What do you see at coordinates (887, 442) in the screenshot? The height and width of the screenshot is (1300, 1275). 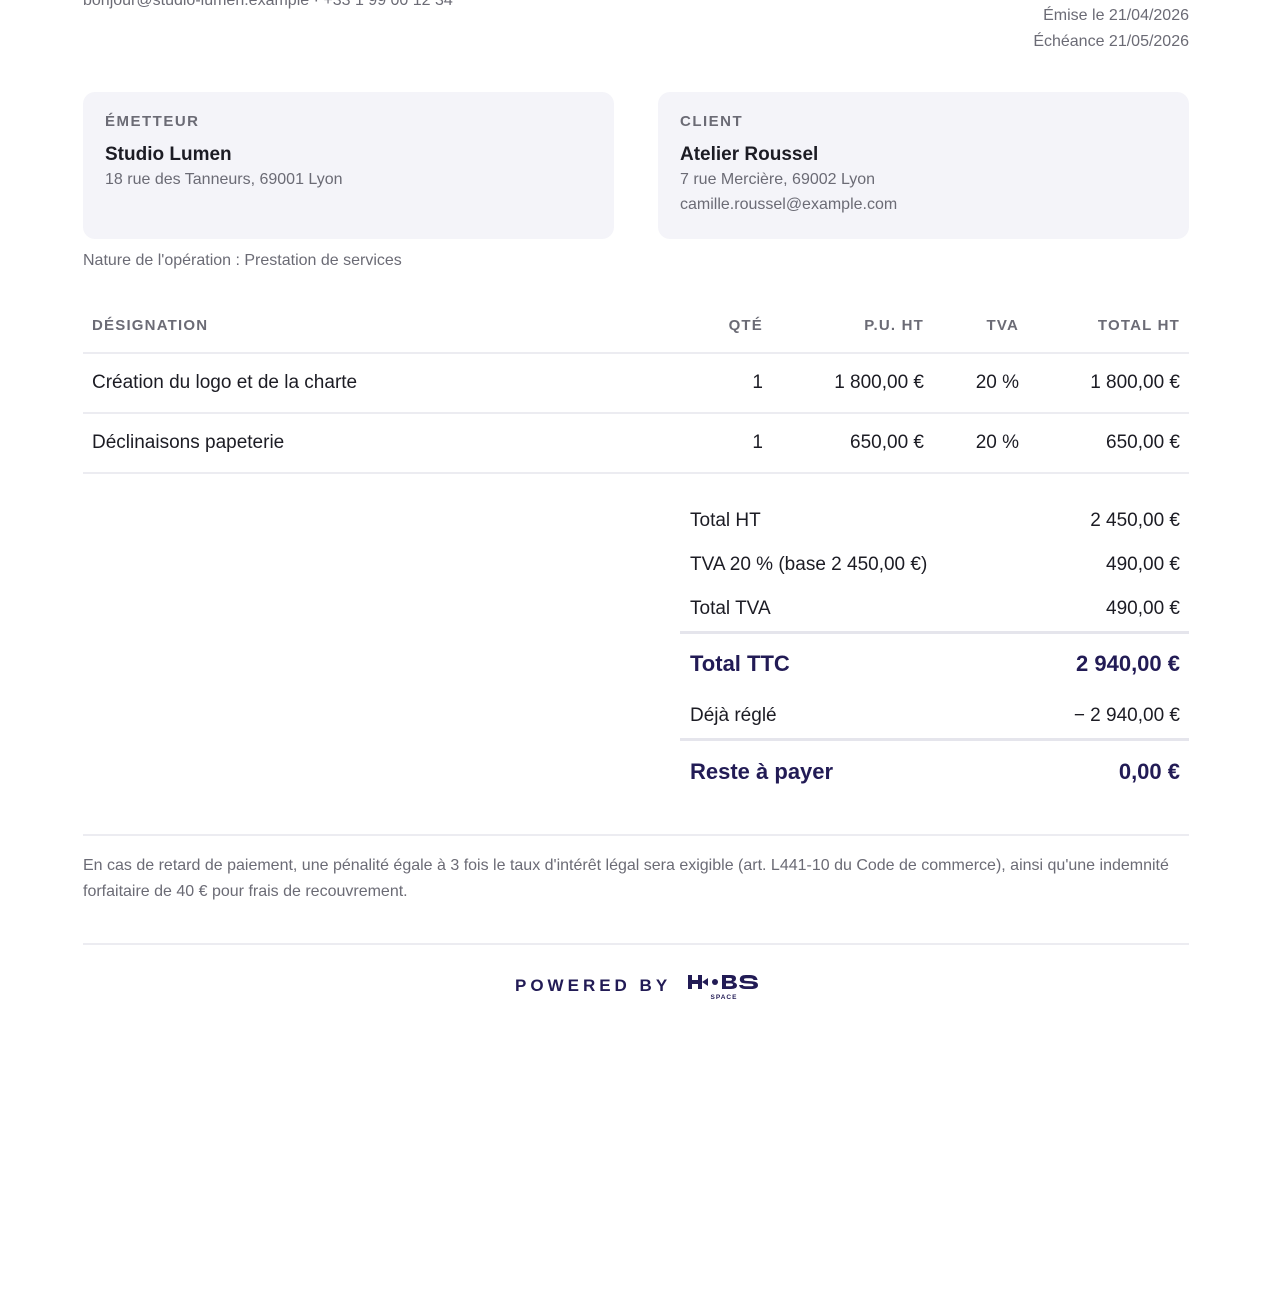 I see `row-unit-price: 650,00 €` at bounding box center [887, 442].